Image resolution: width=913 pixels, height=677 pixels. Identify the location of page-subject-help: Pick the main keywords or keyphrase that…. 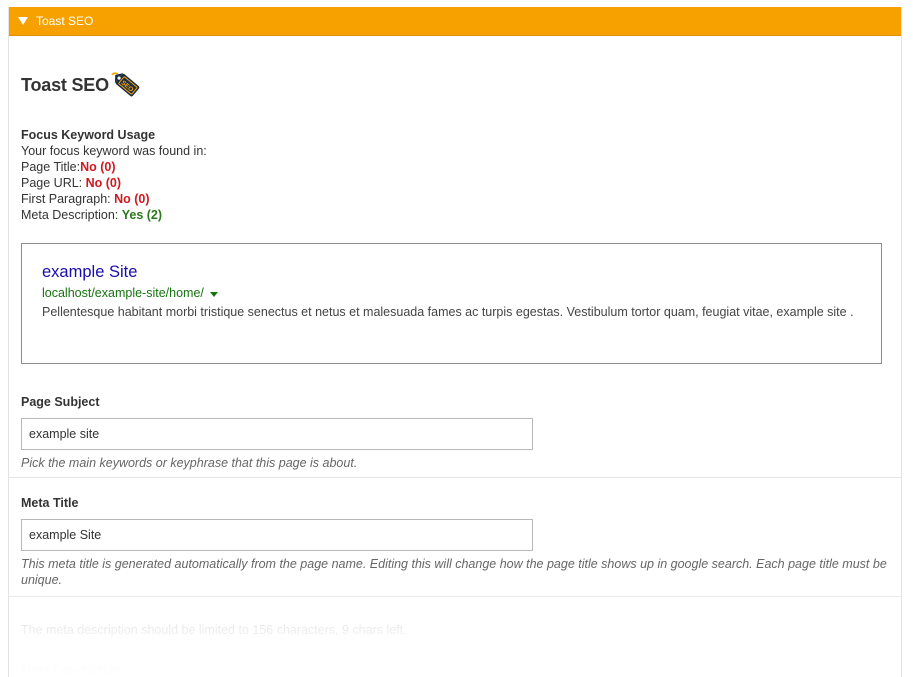
(189, 463).